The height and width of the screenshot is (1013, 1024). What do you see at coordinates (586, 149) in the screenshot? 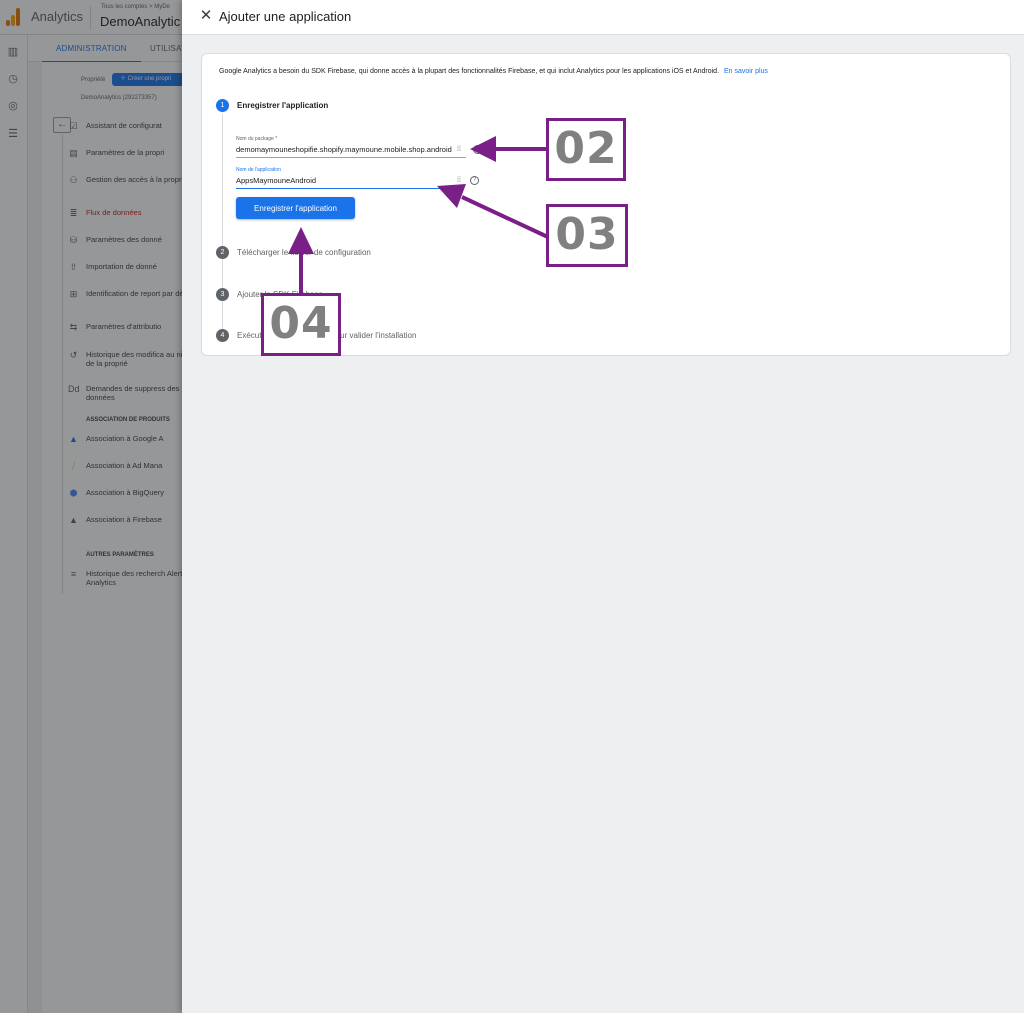
I see `callout-02: 02` at bounding box center [586, 149].